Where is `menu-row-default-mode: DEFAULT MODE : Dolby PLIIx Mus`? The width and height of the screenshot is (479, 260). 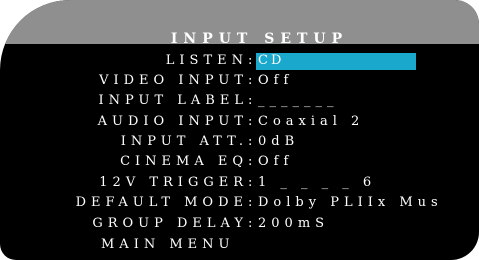
menu-row-default-mode: DEFAULT MODE : Dolby PLIIx Mus is located at coordinates (239, 202).